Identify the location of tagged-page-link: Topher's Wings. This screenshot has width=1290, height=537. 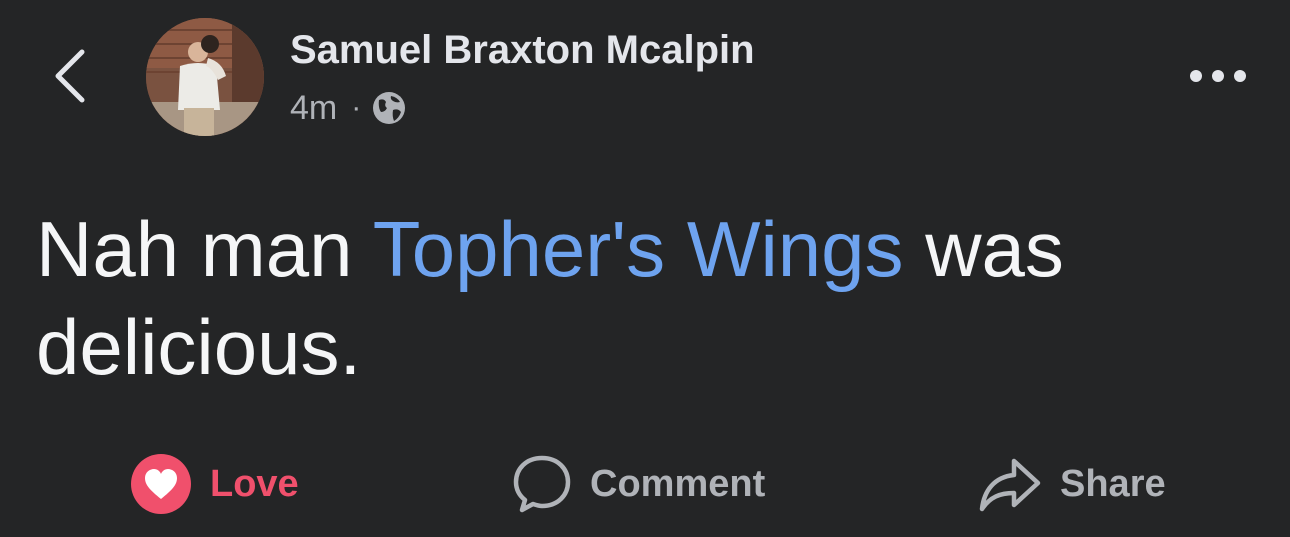
(638, 249).